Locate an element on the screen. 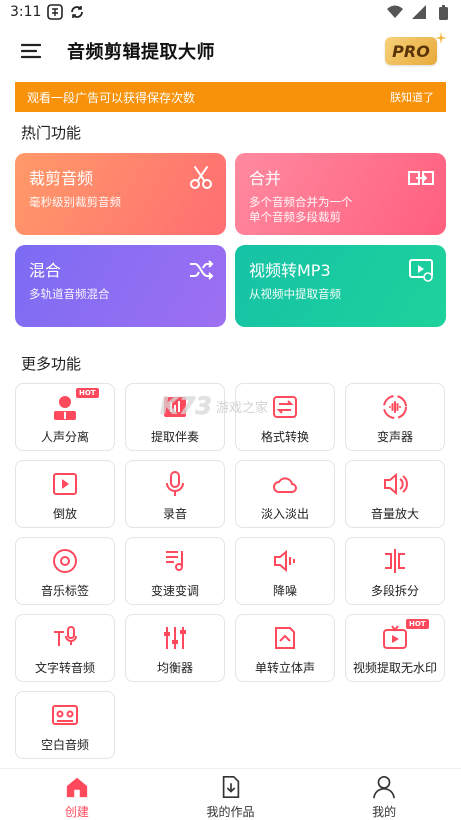  pro-badge: PRO is located at coordinates (411, 51).